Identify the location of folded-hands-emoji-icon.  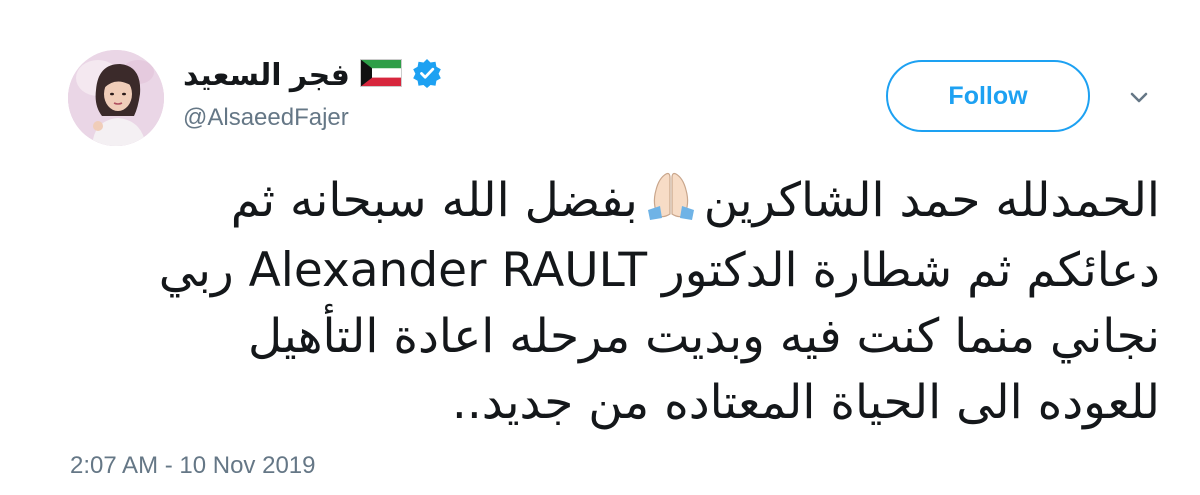
(671, 204).